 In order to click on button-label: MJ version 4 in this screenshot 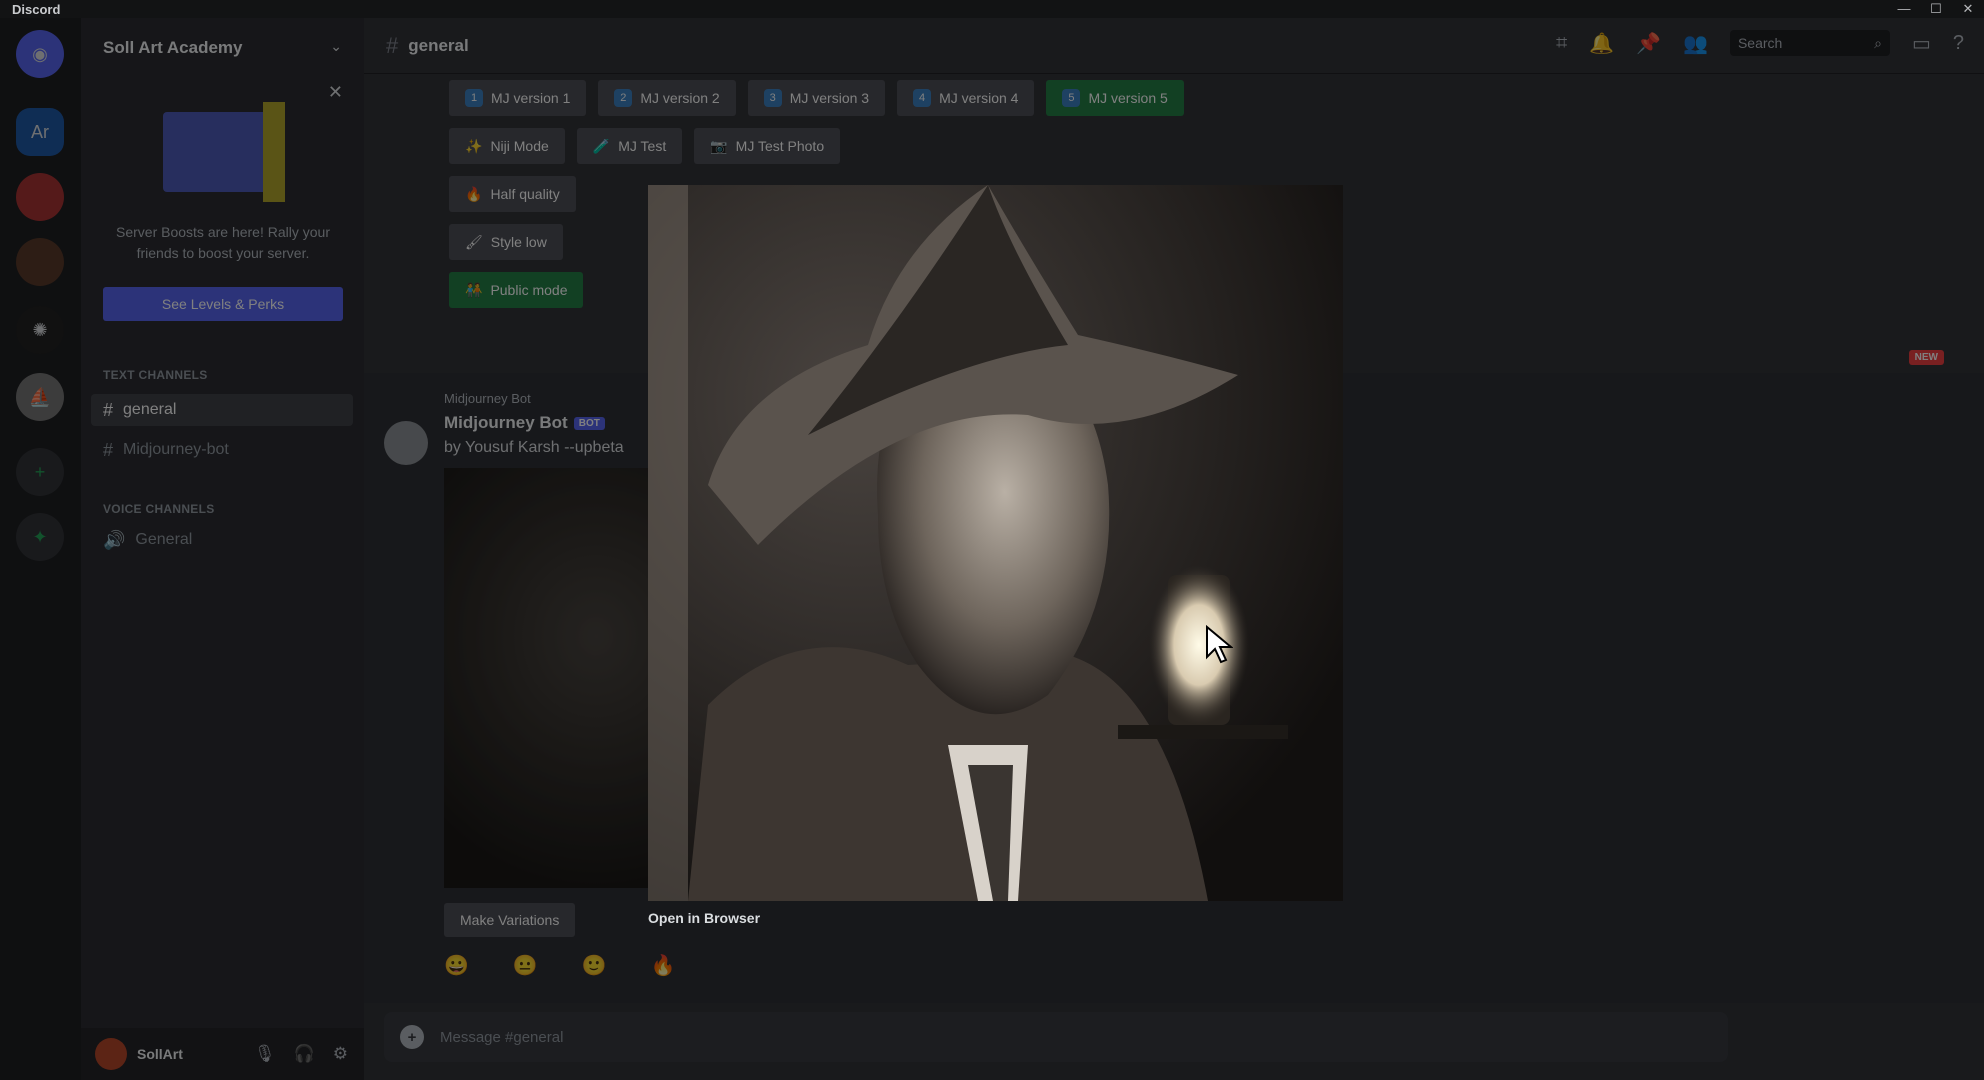, I will do `click(979, 98)`.